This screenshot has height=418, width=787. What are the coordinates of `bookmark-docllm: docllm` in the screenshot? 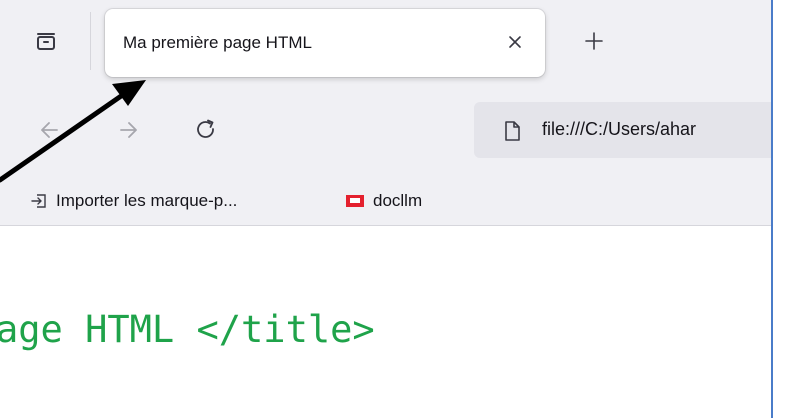 It's located at (383, 201).